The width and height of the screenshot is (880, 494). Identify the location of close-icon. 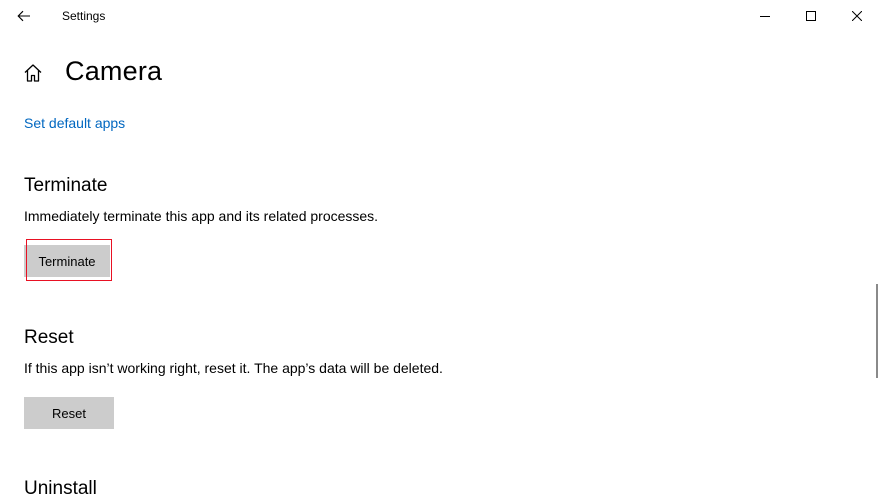
(857, 16).